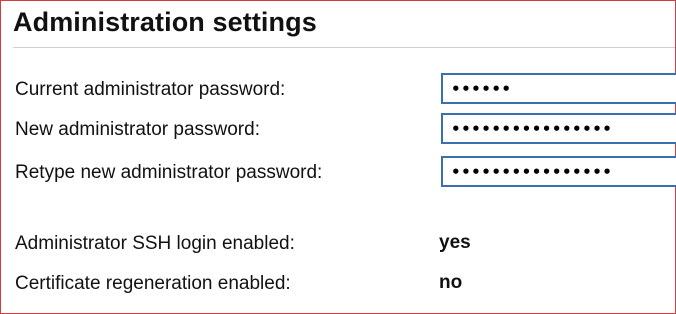 The height and width of the screenshot is (314, 676). I want to click on current-password-input, so click(558, 88).